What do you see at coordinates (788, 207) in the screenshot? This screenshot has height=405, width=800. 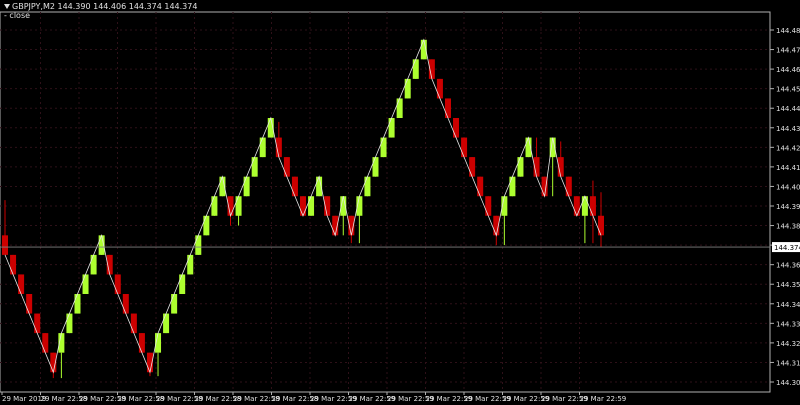 I see `y-tick-label: 144.395` at bounding box center [788, 207].